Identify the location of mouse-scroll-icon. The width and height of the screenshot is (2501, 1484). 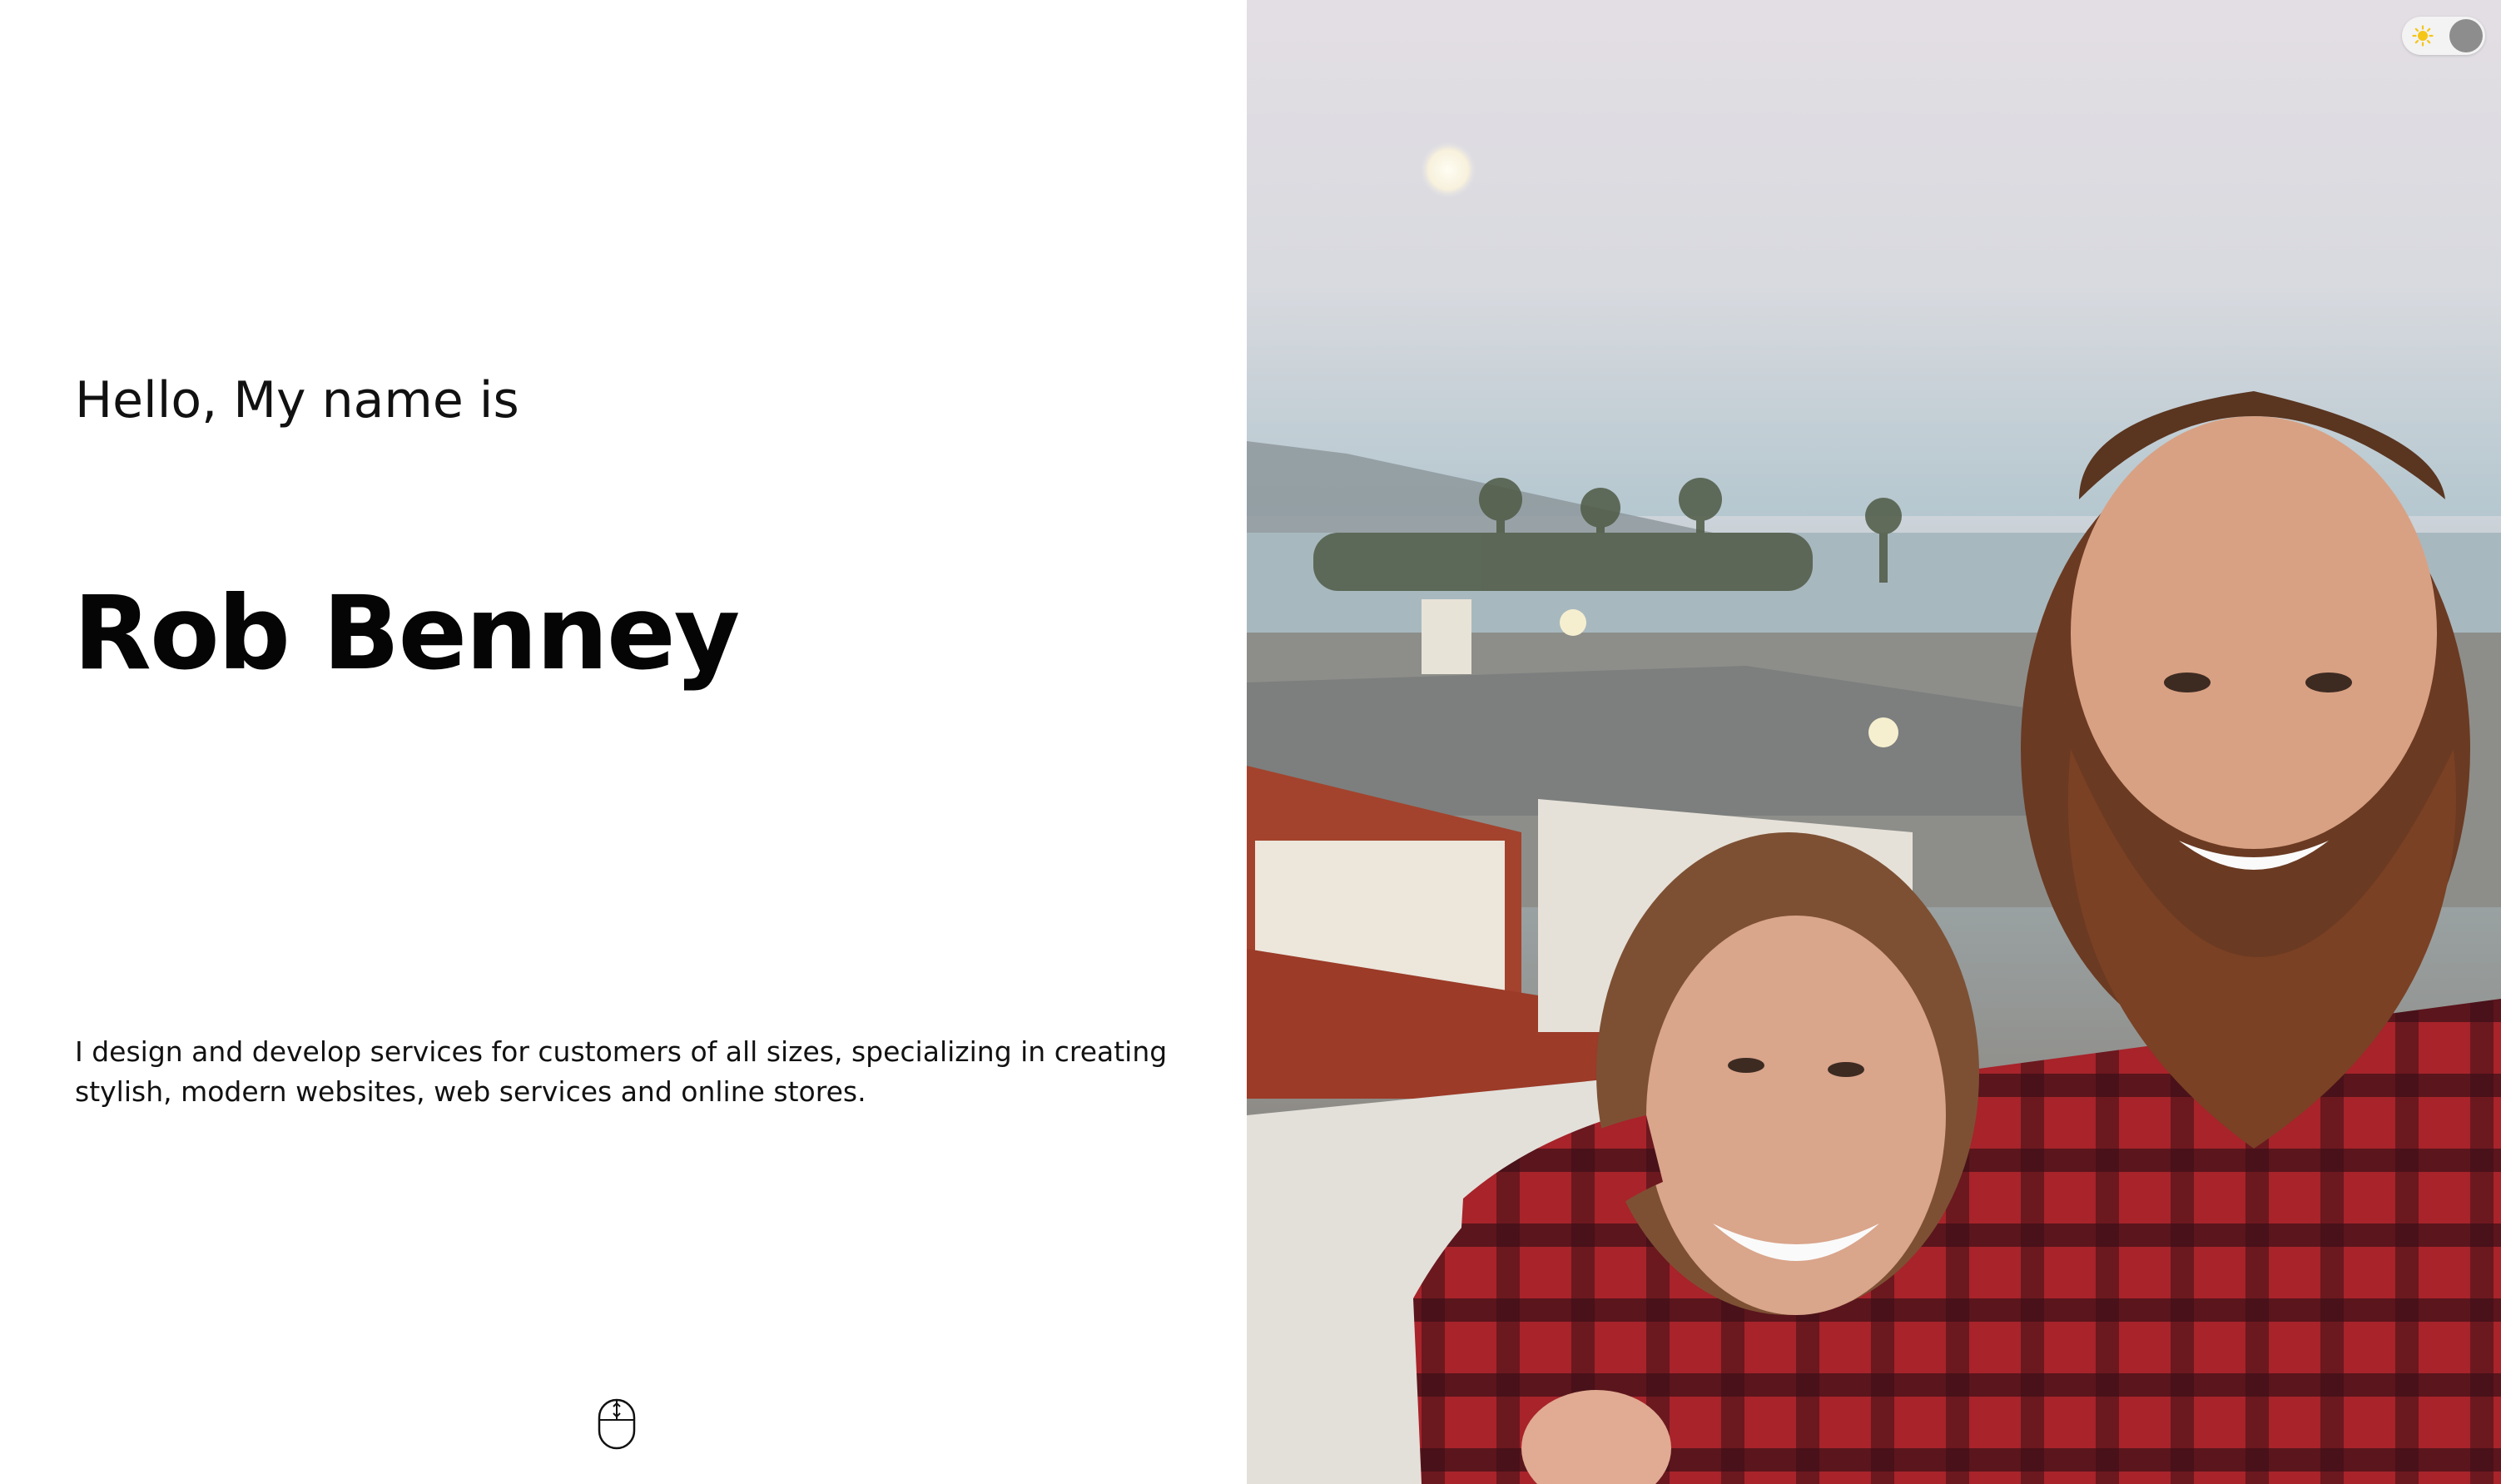
(617, 1424).